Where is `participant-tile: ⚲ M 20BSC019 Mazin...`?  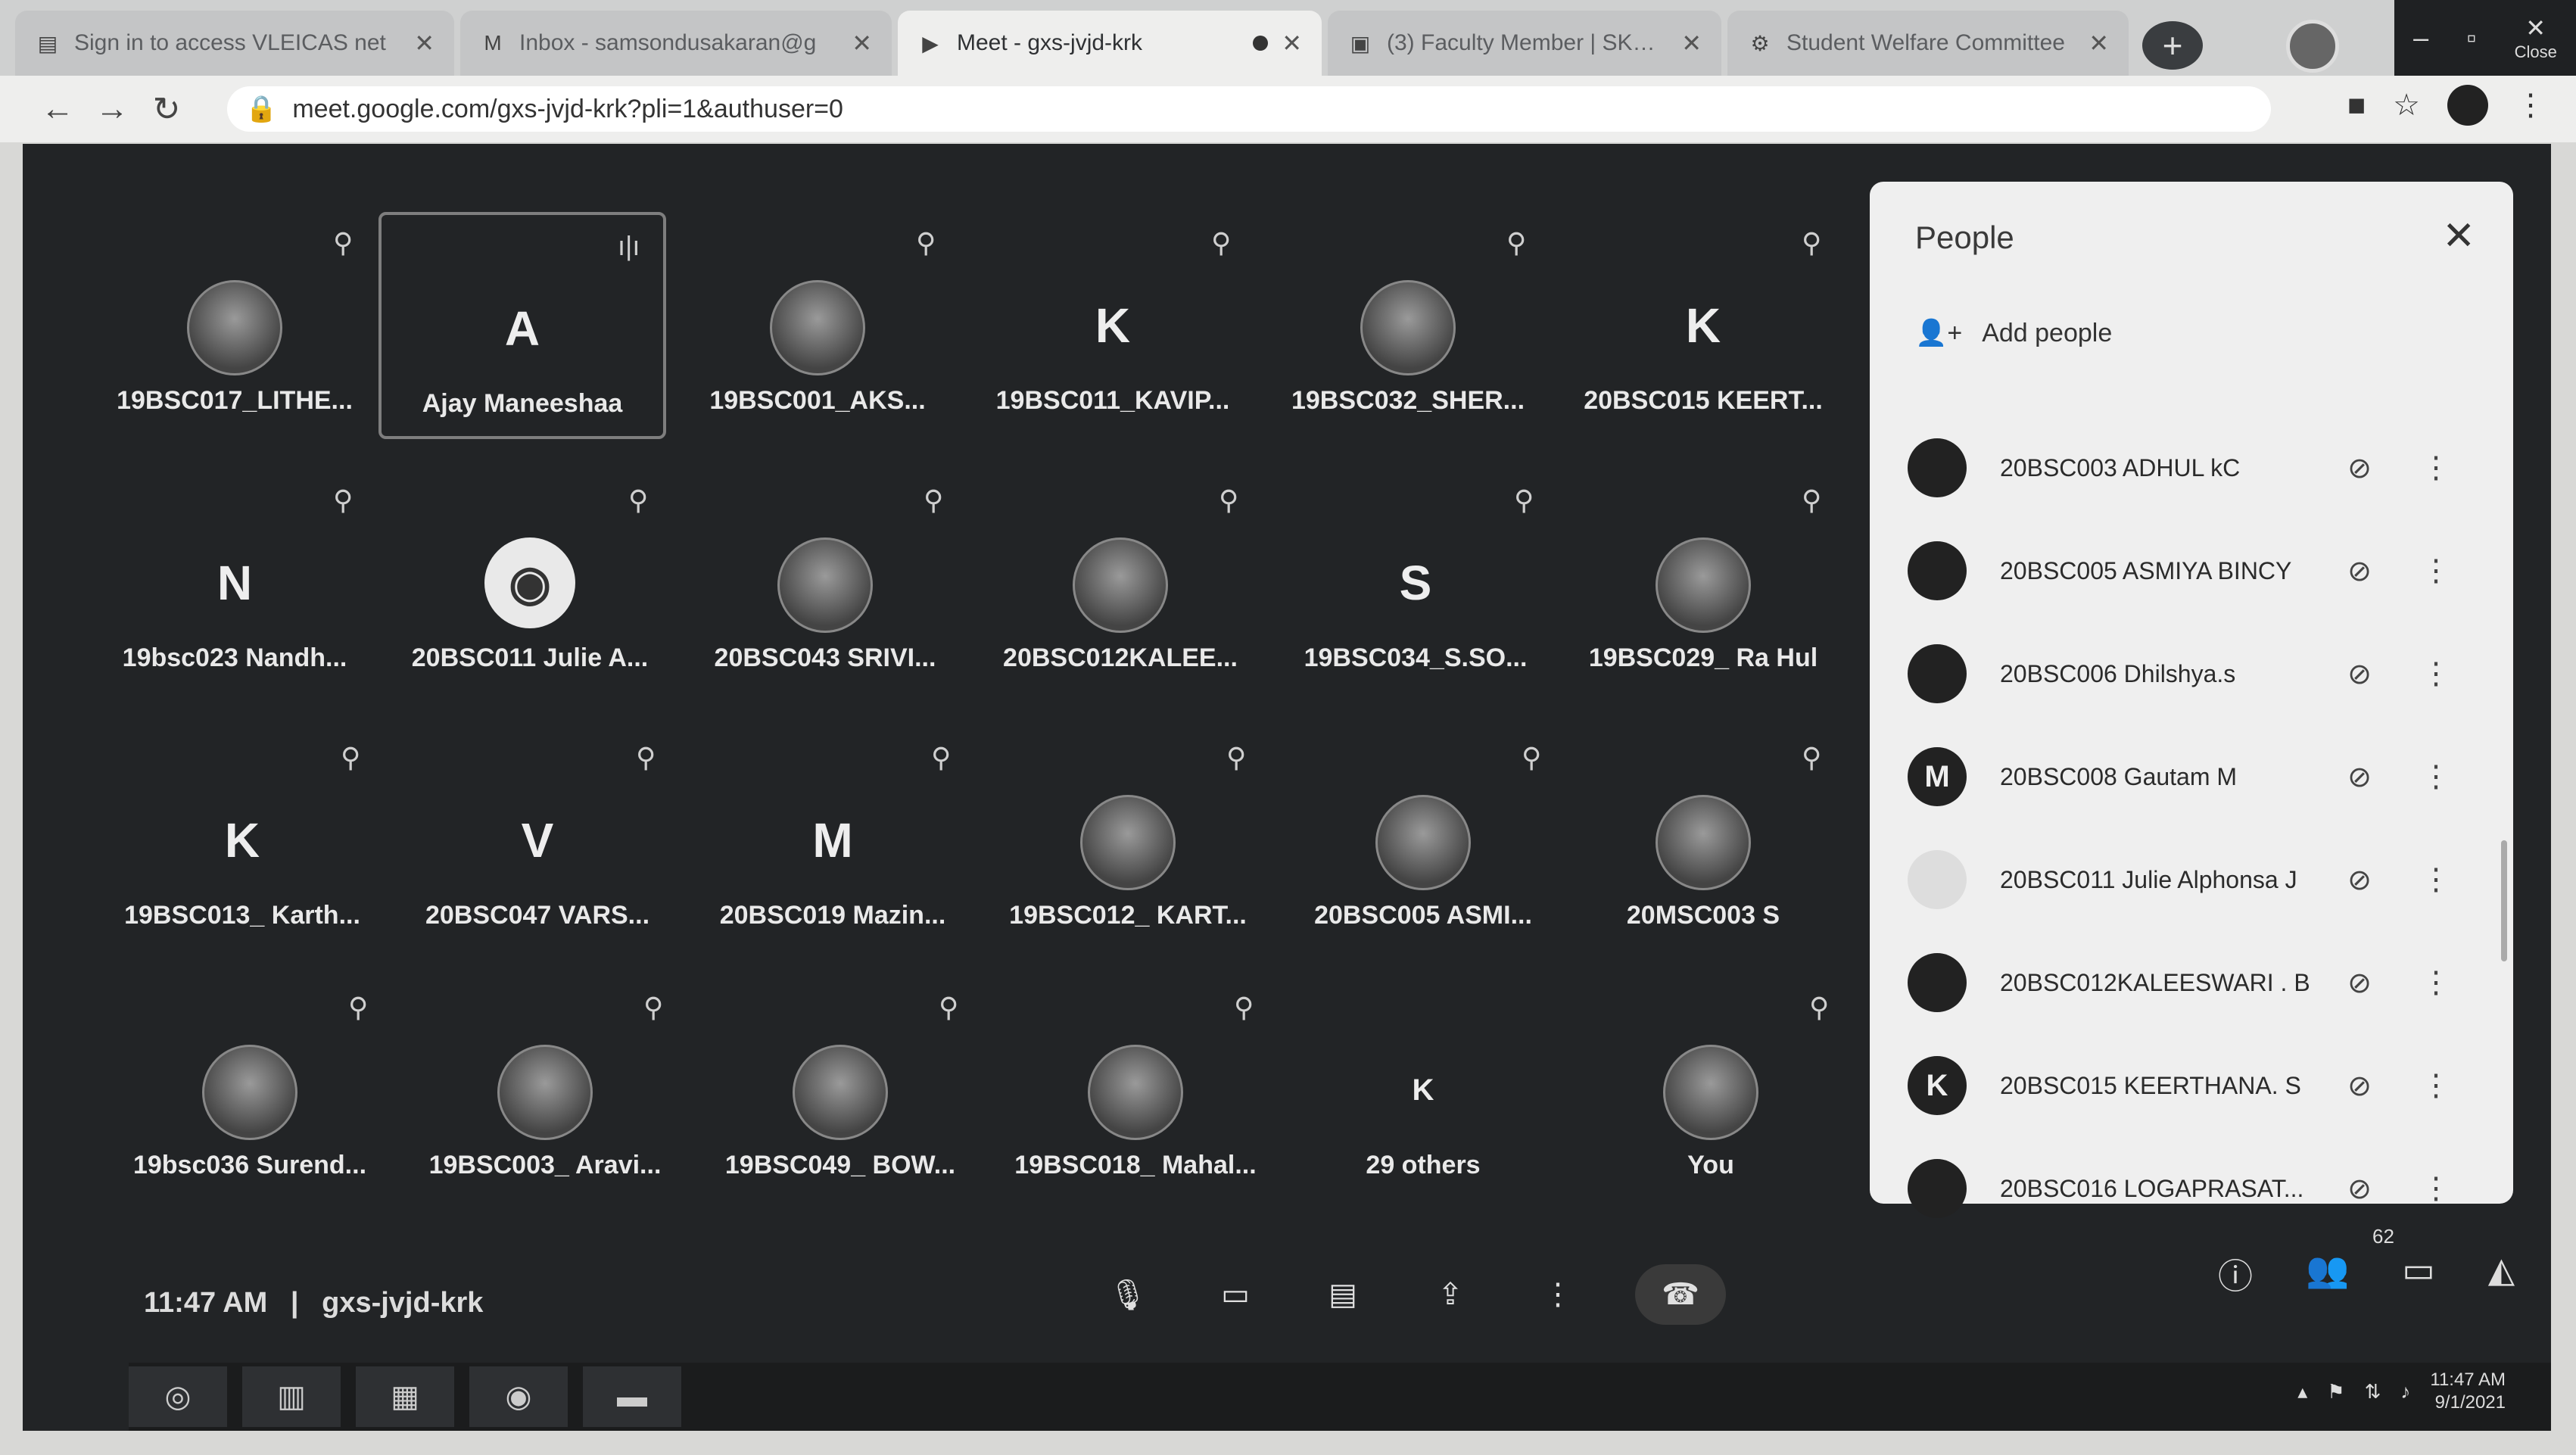 participant-tile: ⚲ M 20BSC019 Mazin... is located at coordinates (833, 840).